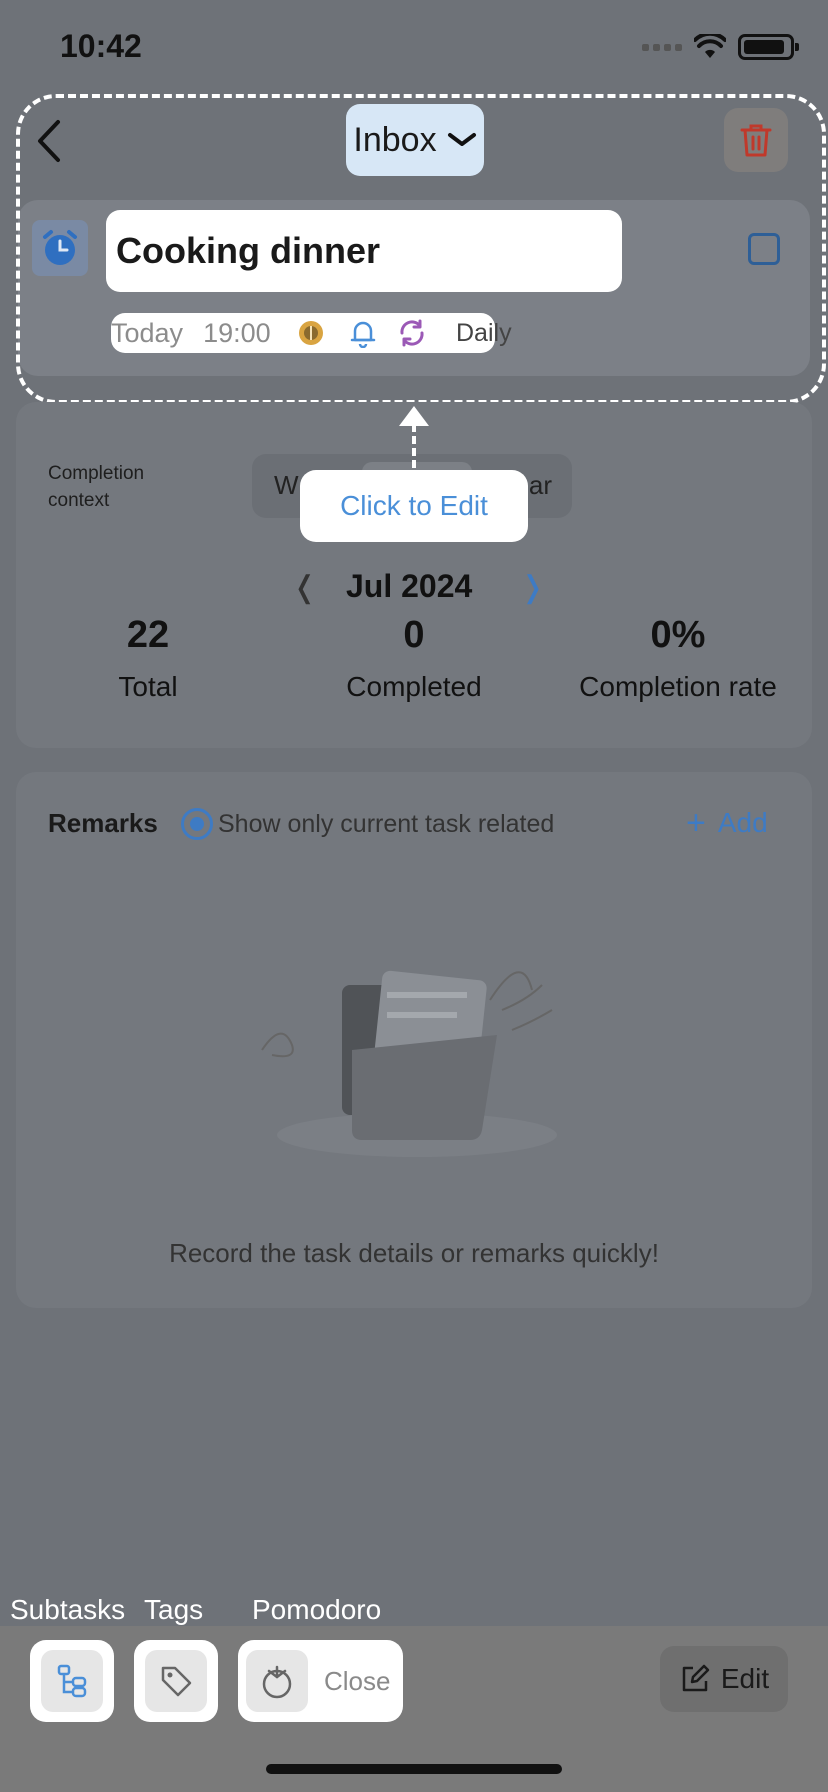 The width and height of the screenshot is (828, 1792). What do you see at coordinates (96, 487) in the screenshot?
I see `completion-context-label: Completion context` at bounding box center [96, 487].